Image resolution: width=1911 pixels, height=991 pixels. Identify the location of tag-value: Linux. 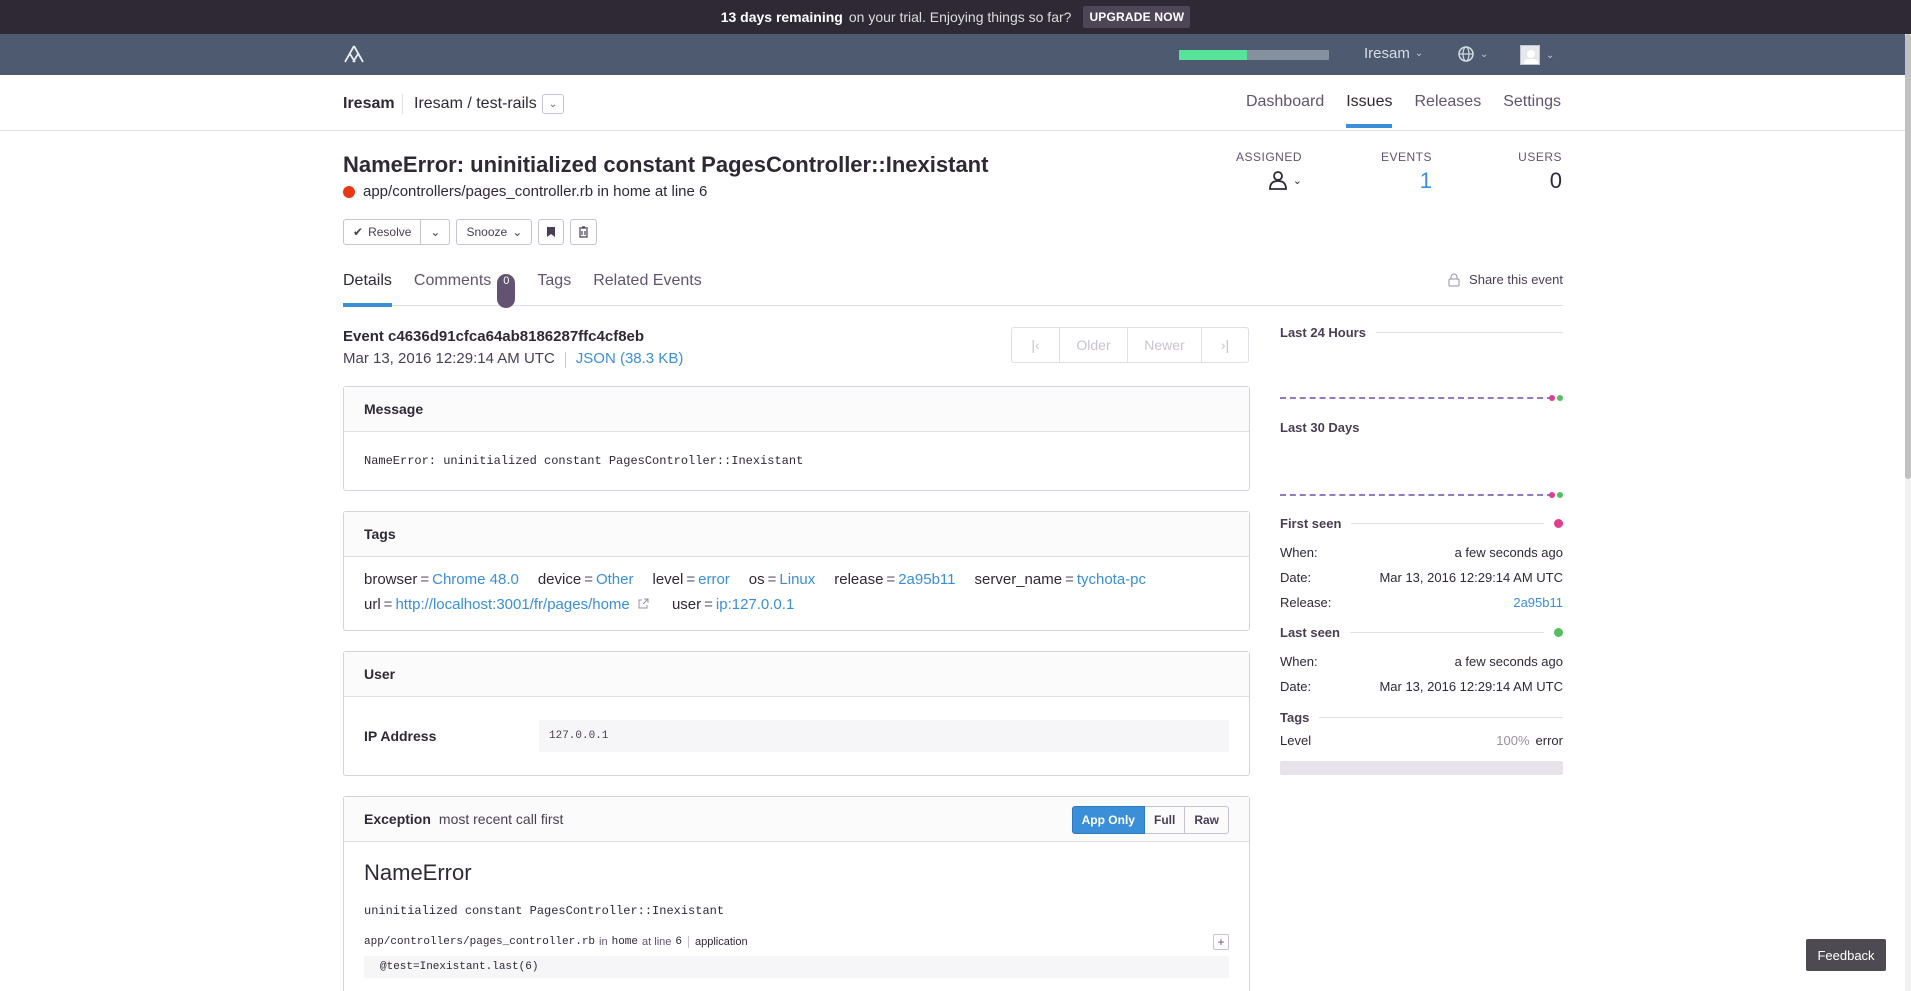
(797, 579).